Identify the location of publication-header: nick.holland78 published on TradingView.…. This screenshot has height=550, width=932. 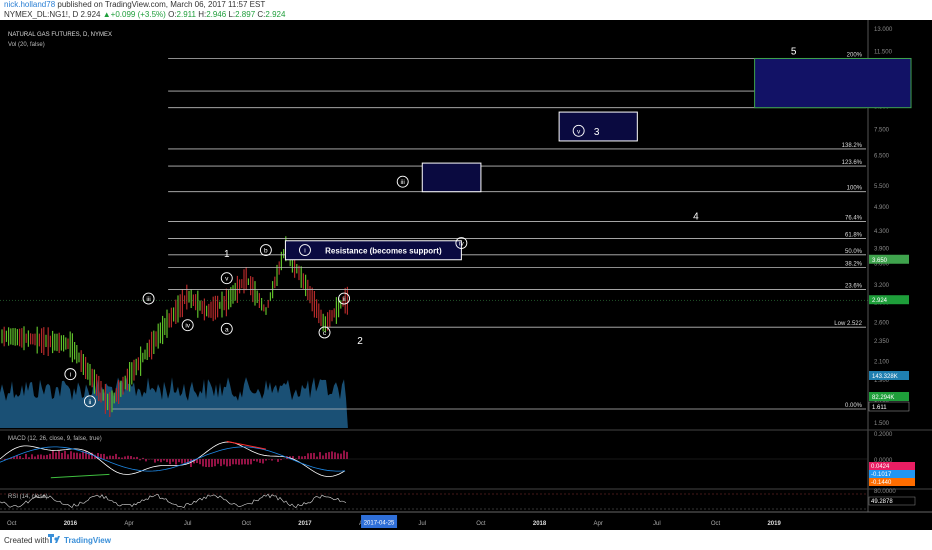
(466, 10).